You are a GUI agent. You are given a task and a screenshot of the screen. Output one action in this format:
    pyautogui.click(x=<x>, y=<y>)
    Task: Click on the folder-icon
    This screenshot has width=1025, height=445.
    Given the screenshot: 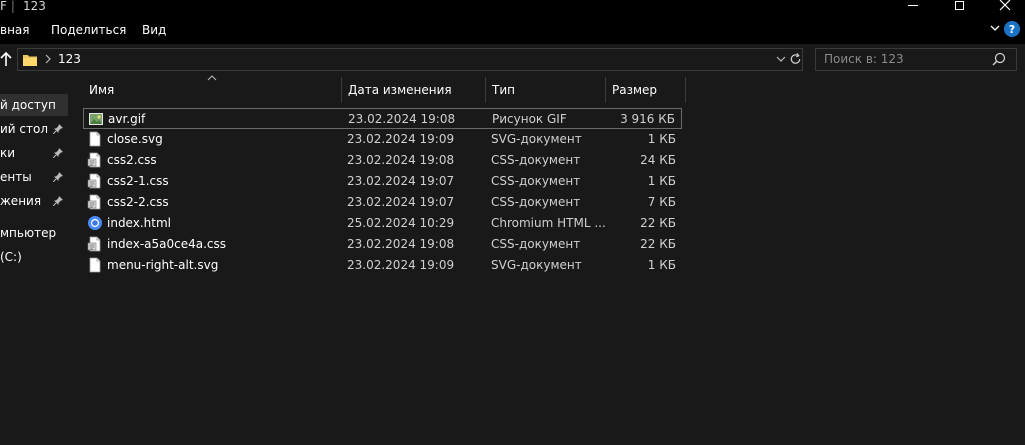 What is the action you would take?
    pyautogui.click(x=30, y=60)
    